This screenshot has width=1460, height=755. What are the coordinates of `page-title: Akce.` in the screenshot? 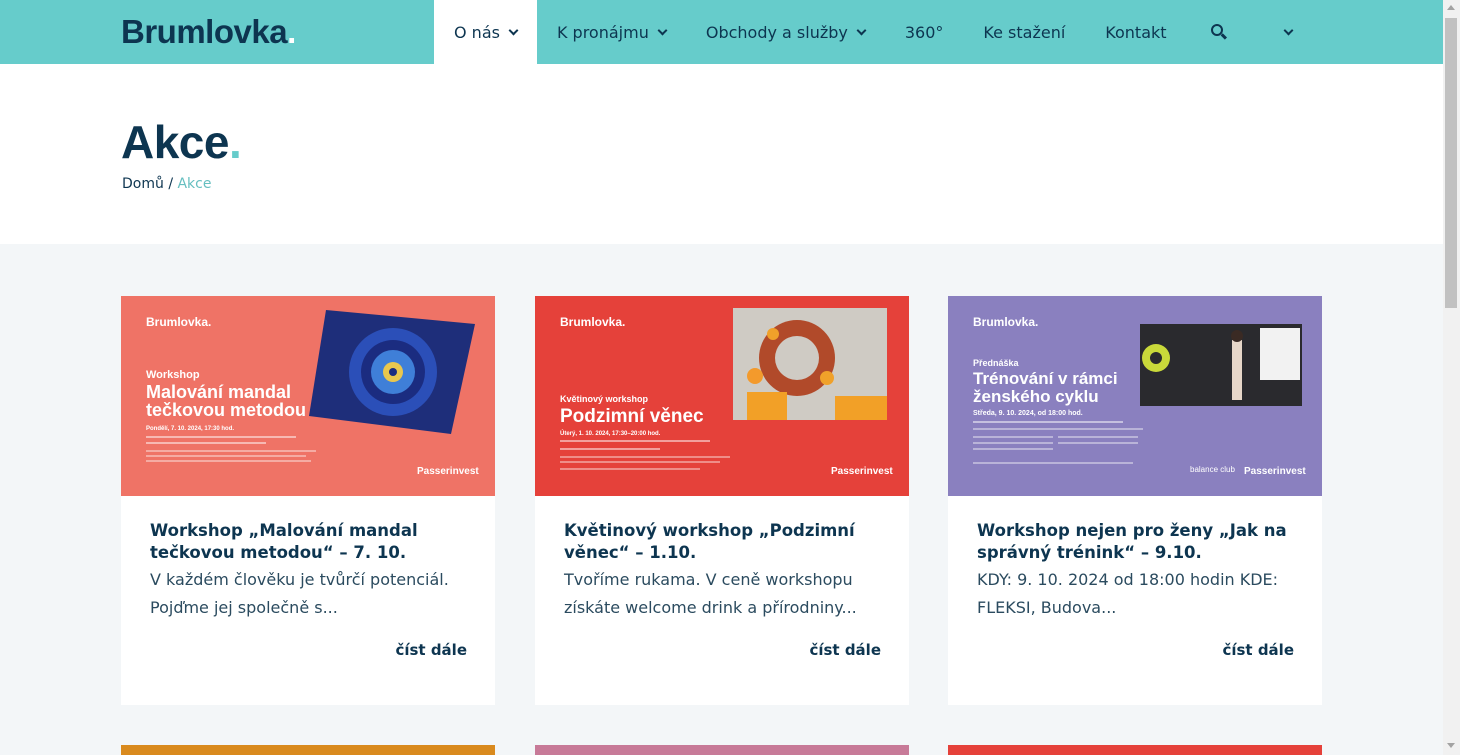 It's located at (181, 142).